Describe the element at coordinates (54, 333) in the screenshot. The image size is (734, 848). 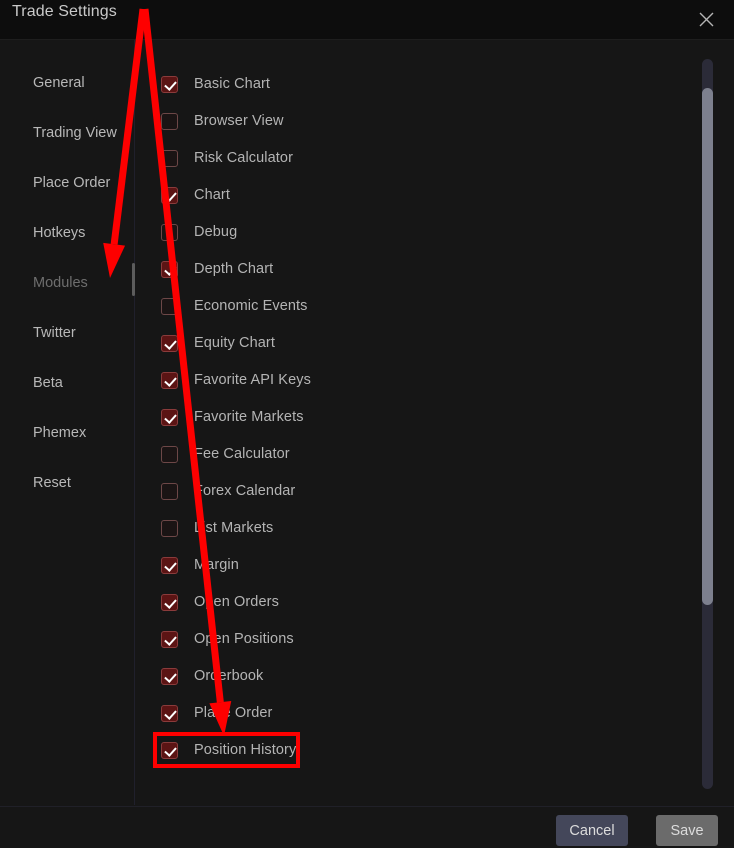
I see `sidebar-item-label: Twitter` at that location.